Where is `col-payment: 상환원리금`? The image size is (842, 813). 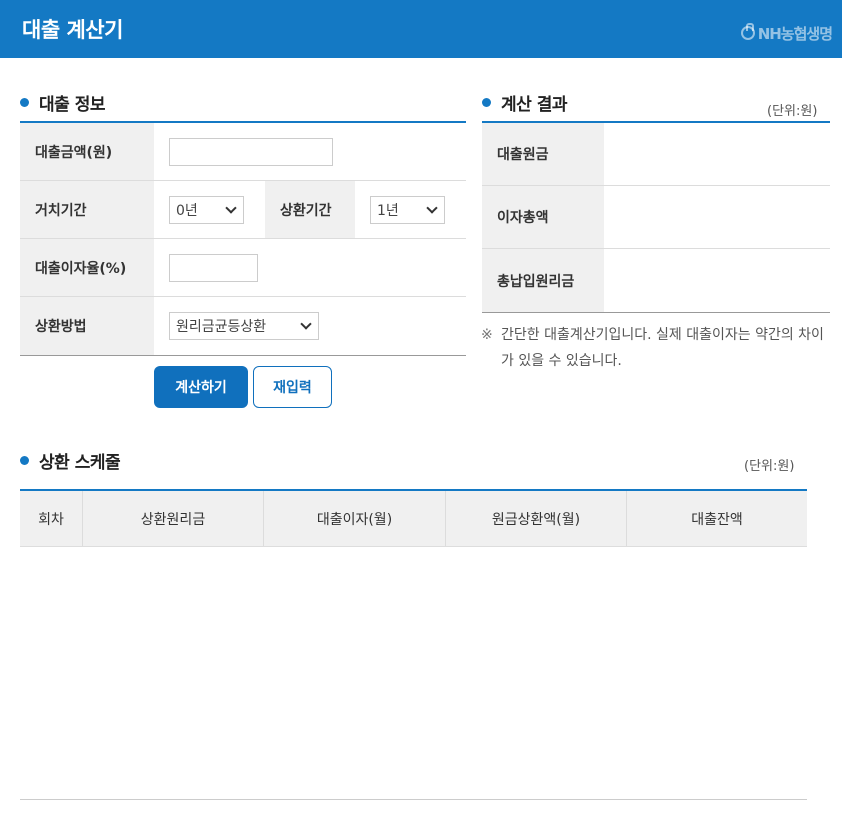 col-payment: 상환원리금 is located at coordinates (172, 518).